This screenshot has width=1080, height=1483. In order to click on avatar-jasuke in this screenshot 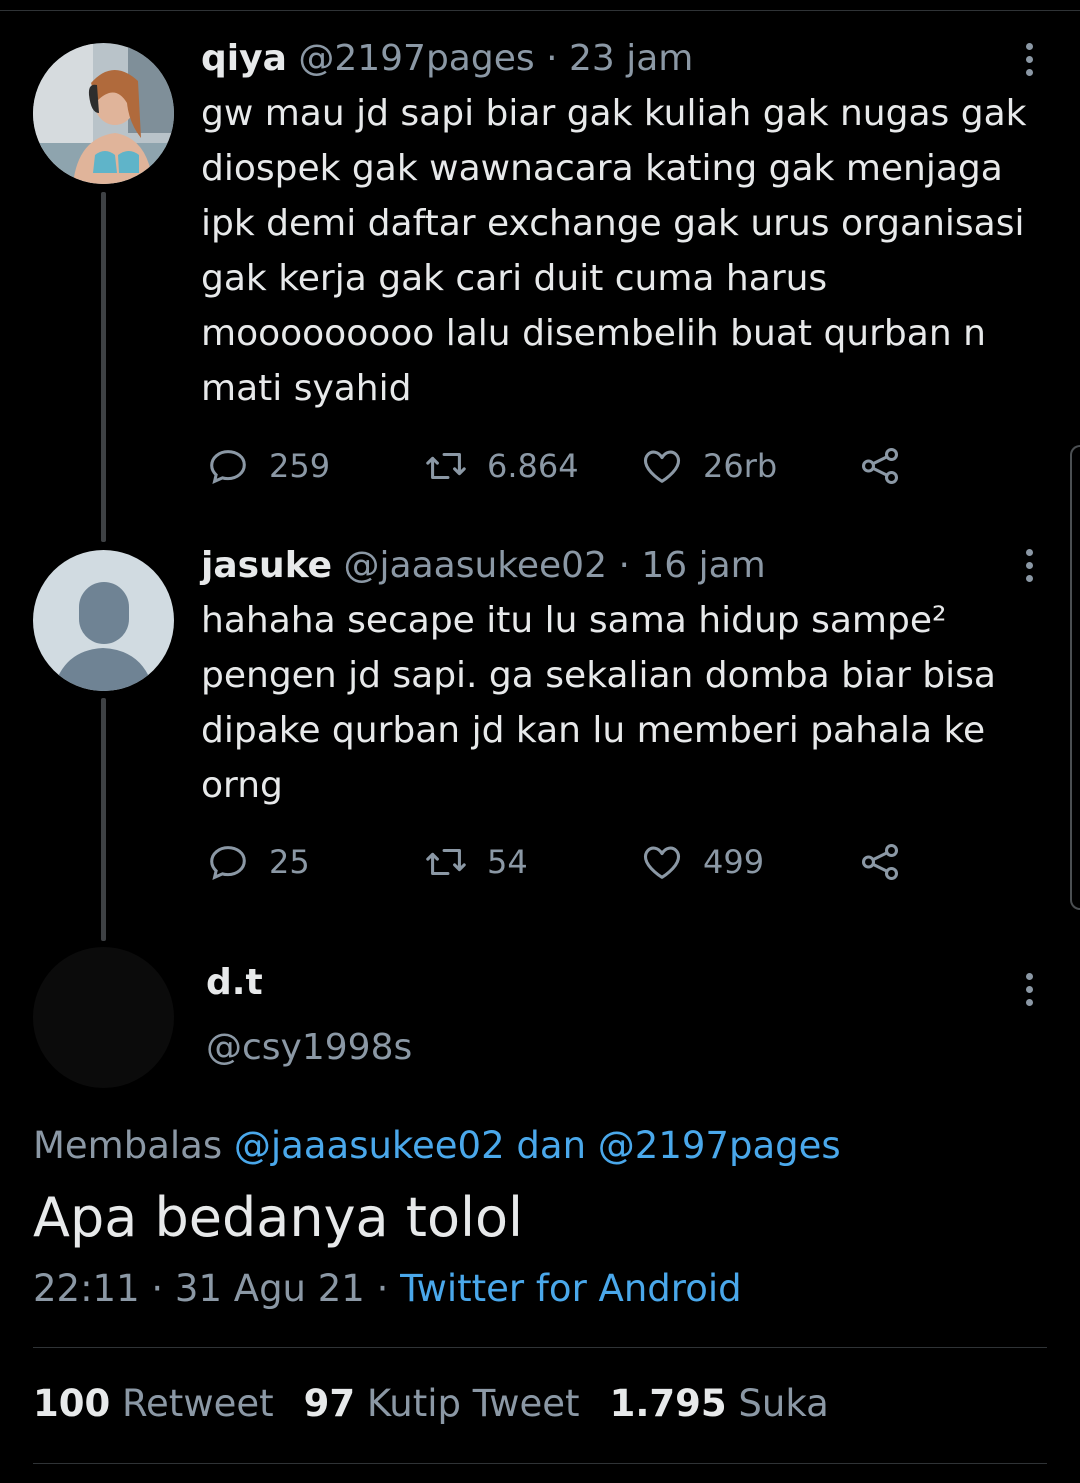, I will do `click(103, 620)`.